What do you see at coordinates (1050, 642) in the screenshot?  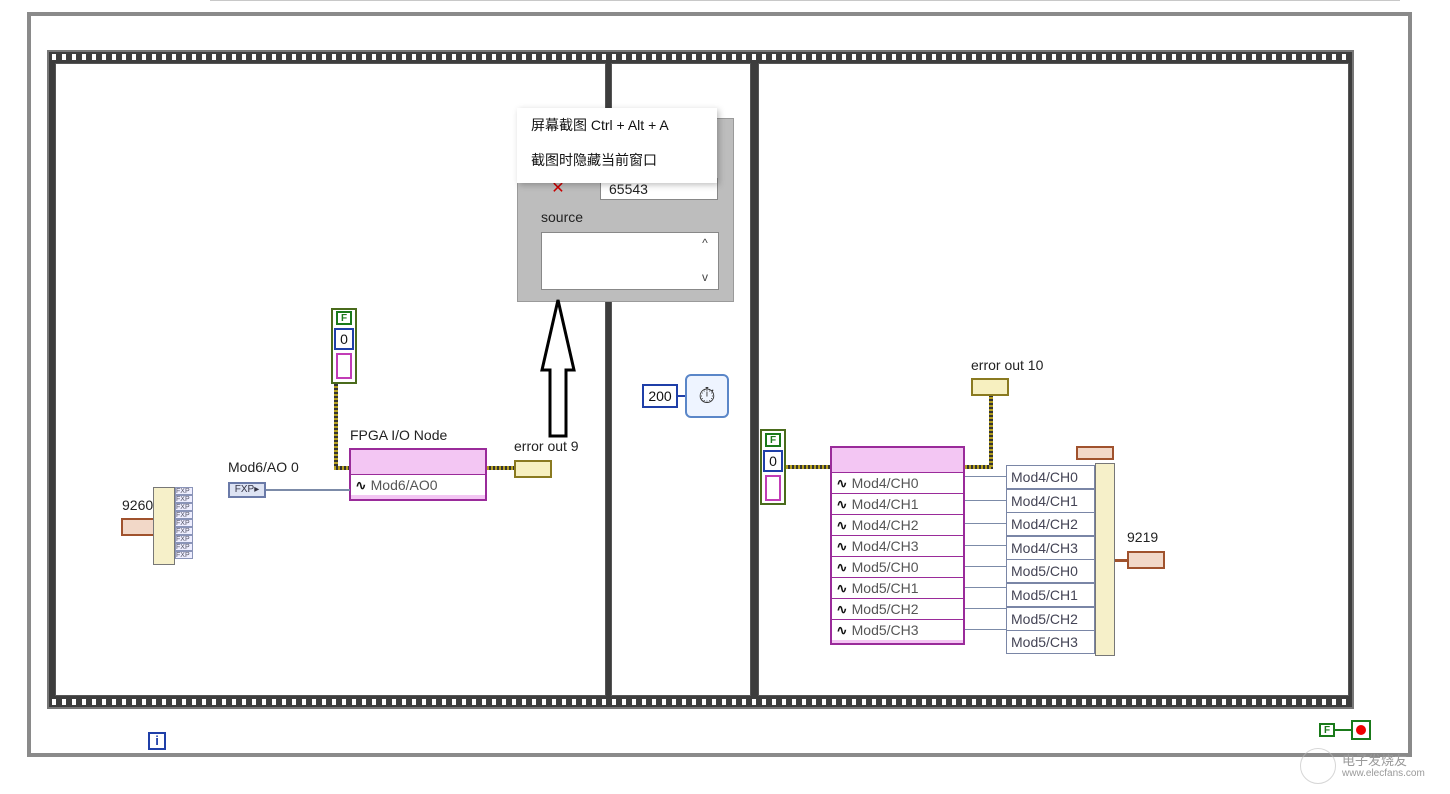 I see `channel-indicator: Mod5/CH3` at bounding box center [1050, 642].